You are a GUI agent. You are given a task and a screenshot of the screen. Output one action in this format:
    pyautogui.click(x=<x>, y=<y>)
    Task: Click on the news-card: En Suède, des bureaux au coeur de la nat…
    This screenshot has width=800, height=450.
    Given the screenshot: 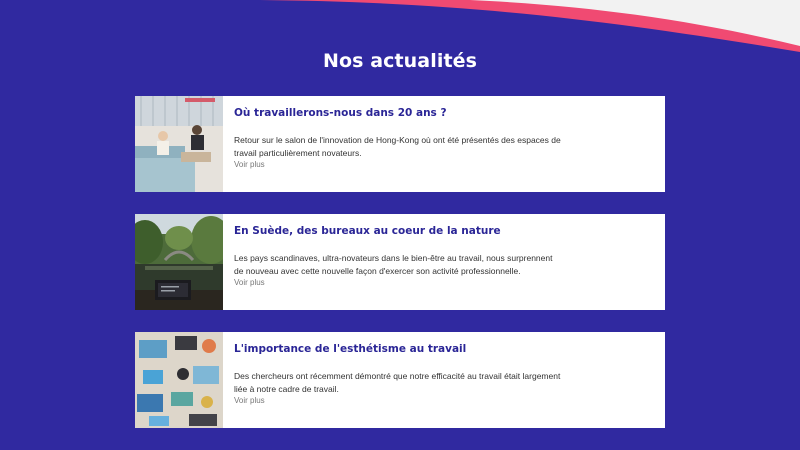 What is the action you would take?
    pyautogui.click(x=400, y=262)
    